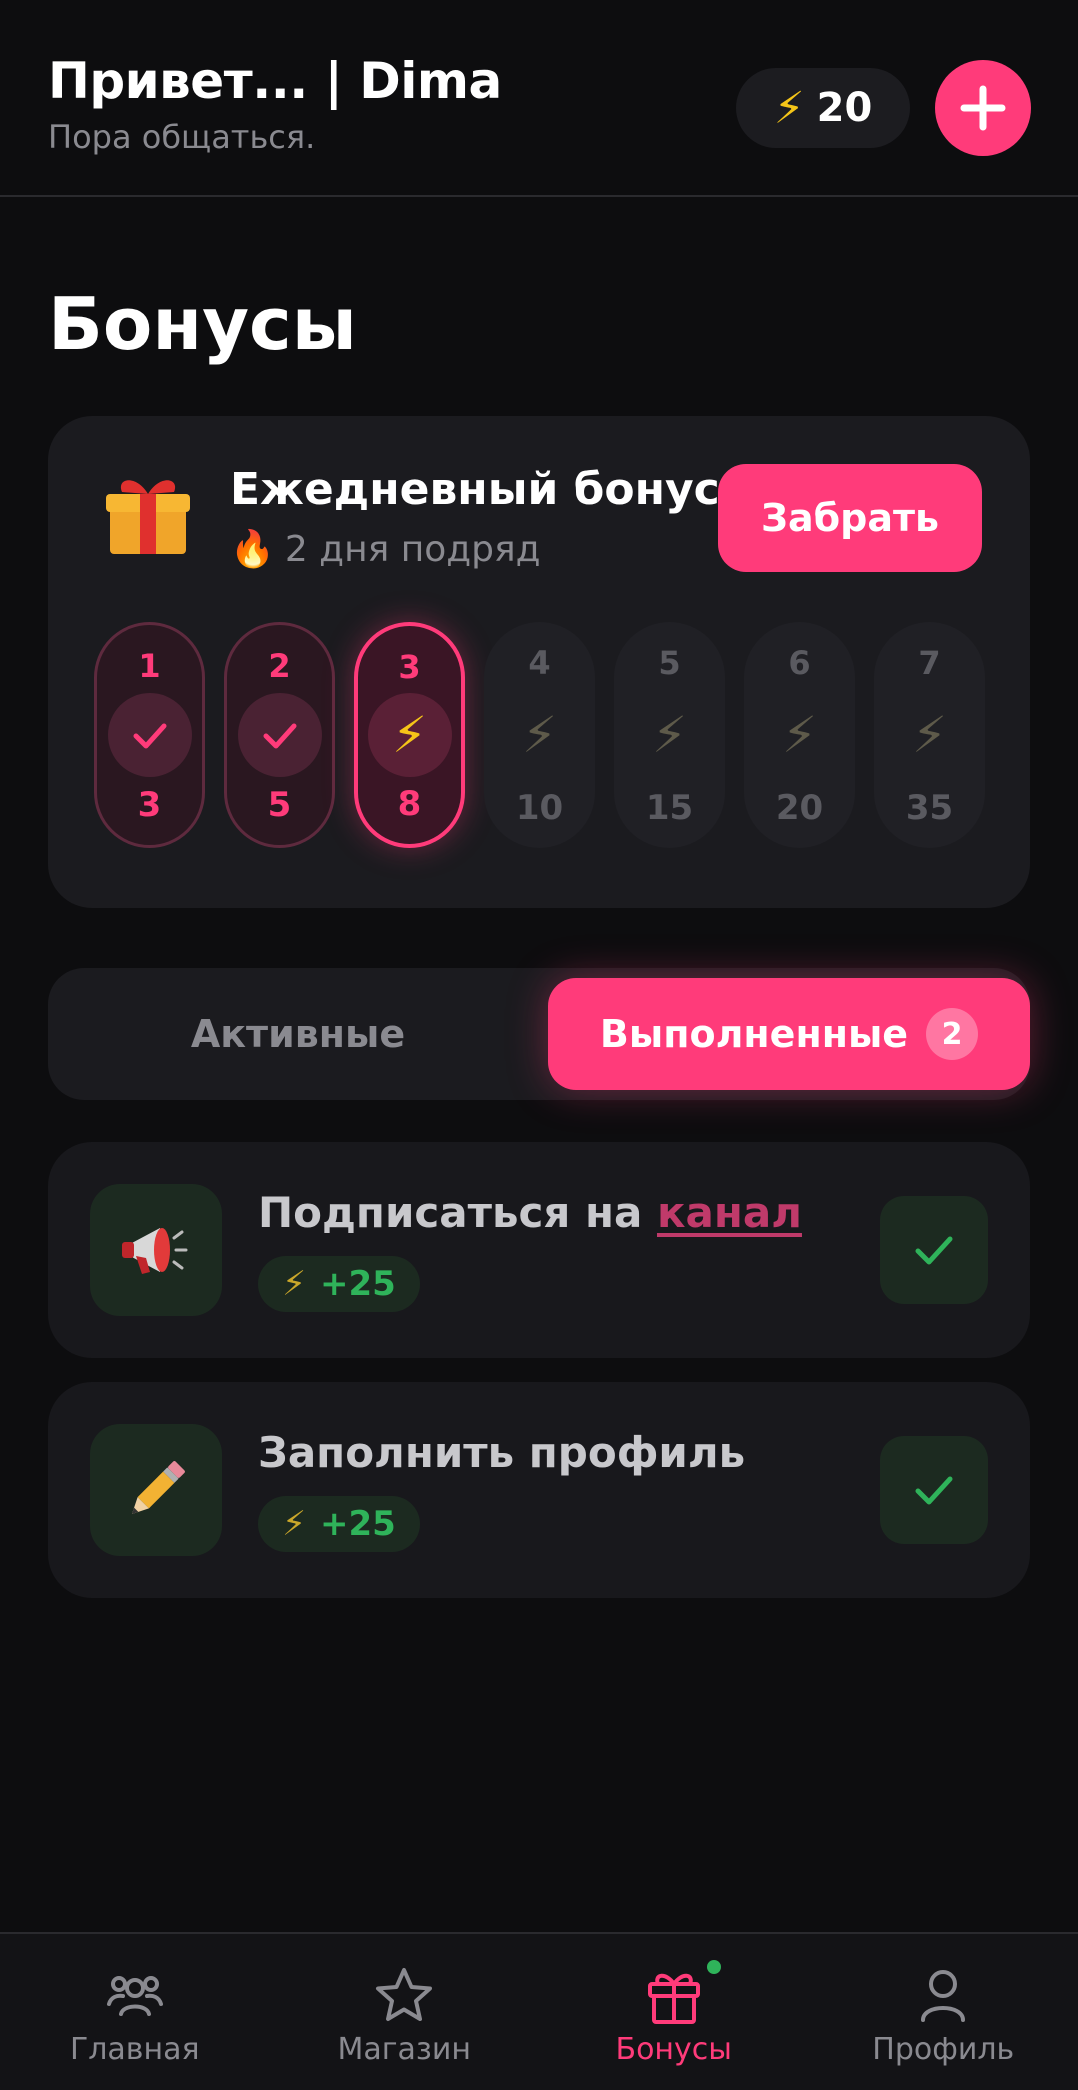 The width and height of the screenshot is (1078, 2090). What do you see at coordinates (182, 137) in the screenshot?
I see `greeting-subtitle: Пора общаться.` at bounding box center [182, 137].